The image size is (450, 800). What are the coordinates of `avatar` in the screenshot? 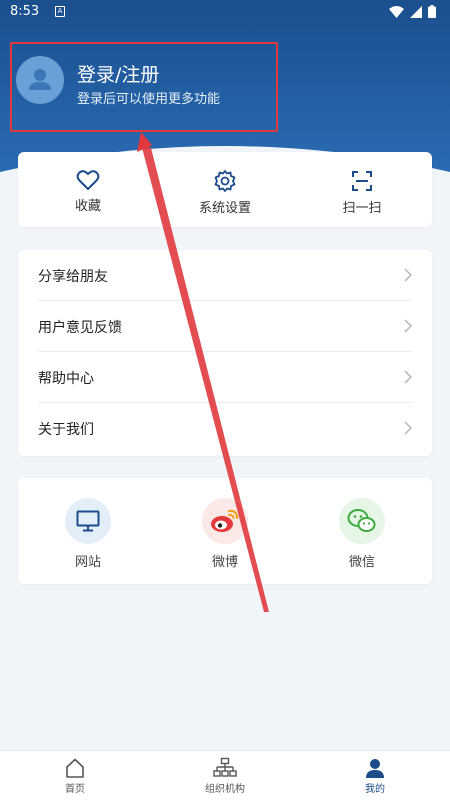 It's located at (40, 80).